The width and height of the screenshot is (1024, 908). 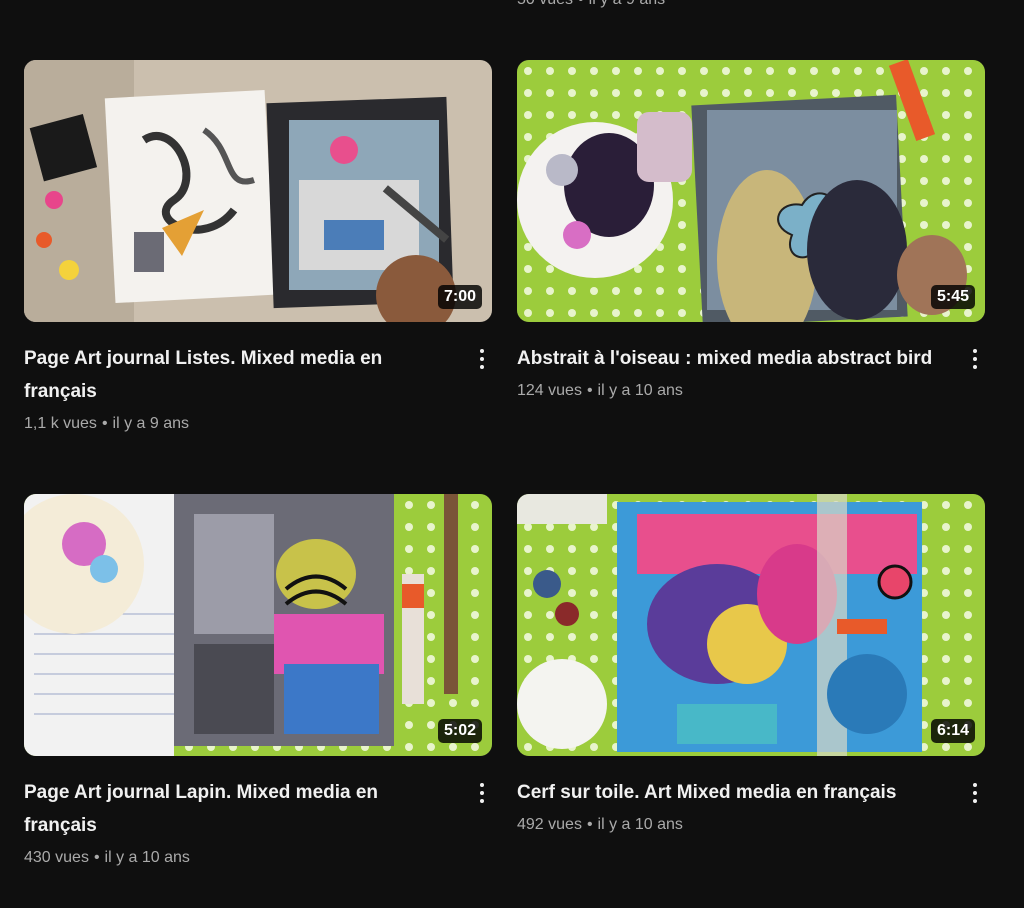 I want to click on previous-video-views: 50 vues, so click(x=545, y=4).